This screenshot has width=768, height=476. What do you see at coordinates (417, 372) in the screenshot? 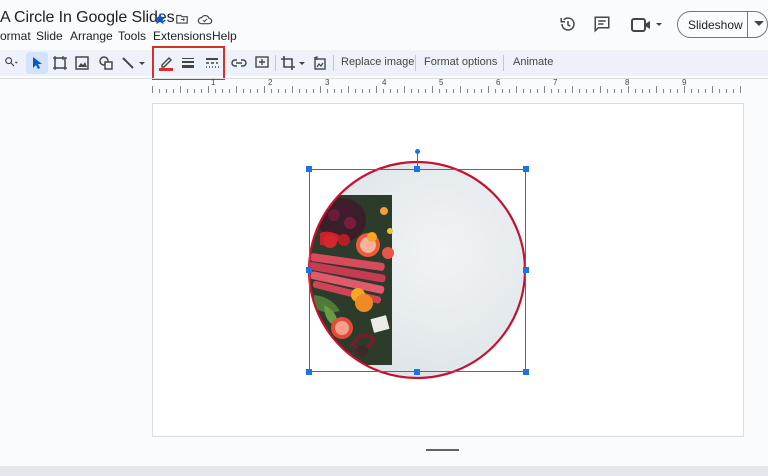
I see `resize-handle-bottom` at bounding box center [417, 372].